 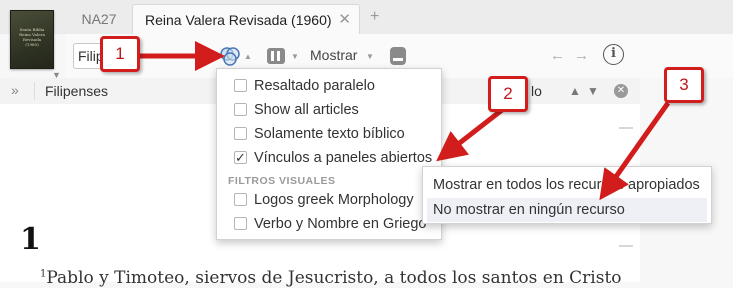 What do you see at coordinates (248, 56) in the screenshot?
I see `chevron-up-icon: ▲` at bounding box center [248, 56].